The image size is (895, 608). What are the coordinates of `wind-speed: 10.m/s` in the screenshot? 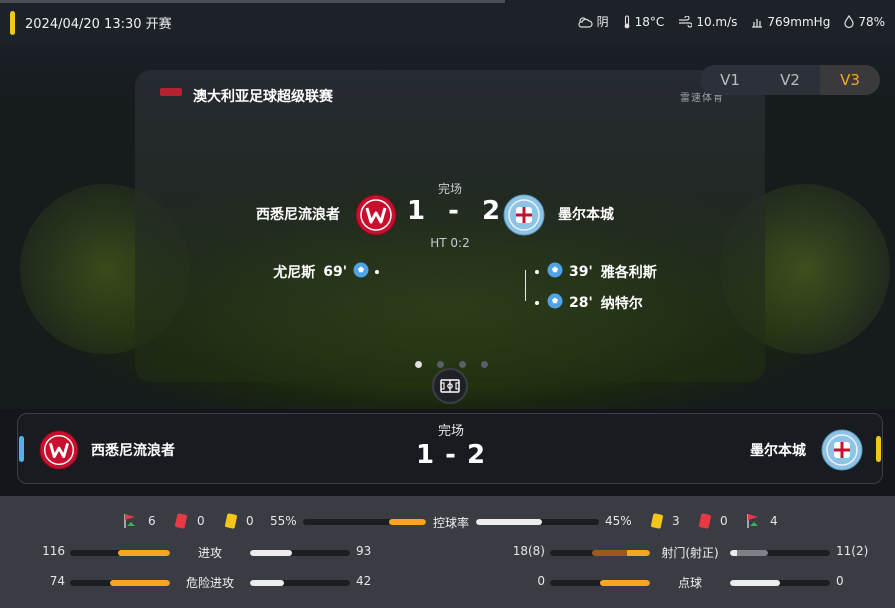 It's located at (707, 22).